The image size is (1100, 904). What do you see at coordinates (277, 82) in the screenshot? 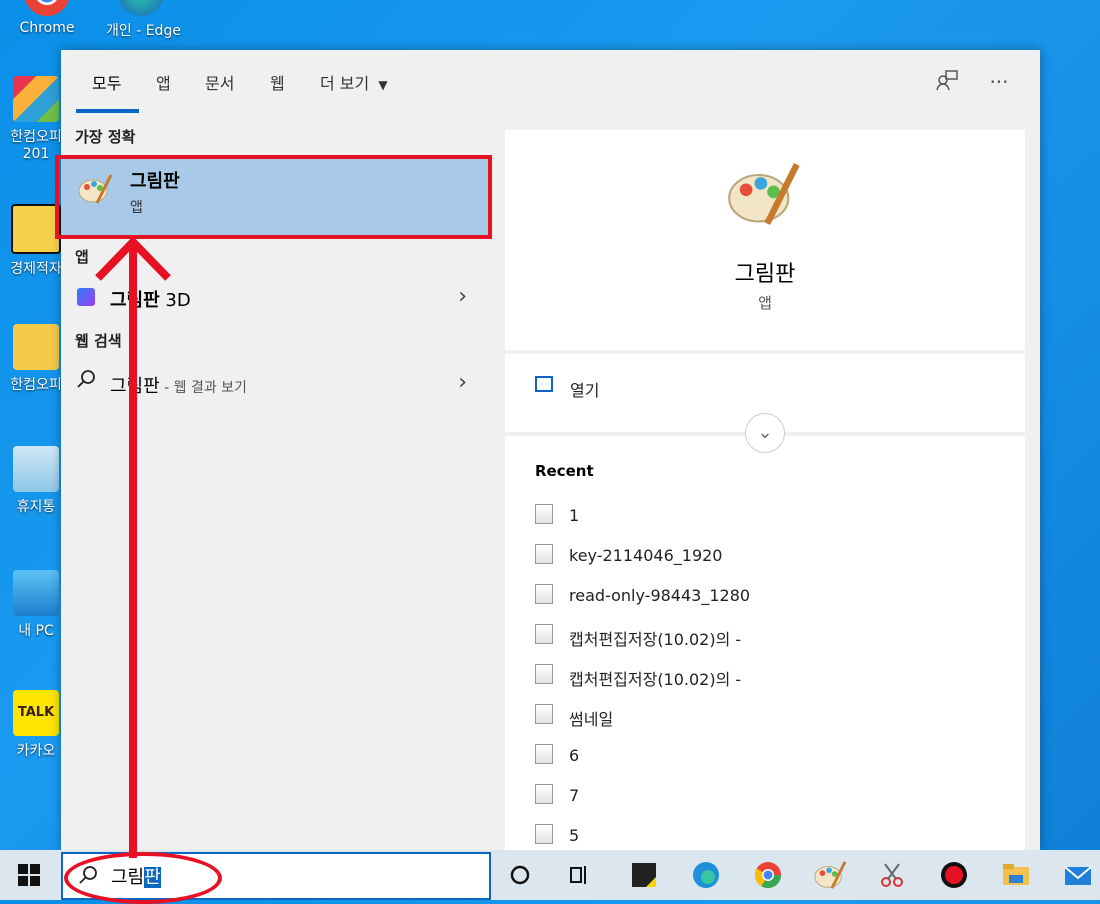
I see `tab-web: 웹` at bounding box center [277, 82].